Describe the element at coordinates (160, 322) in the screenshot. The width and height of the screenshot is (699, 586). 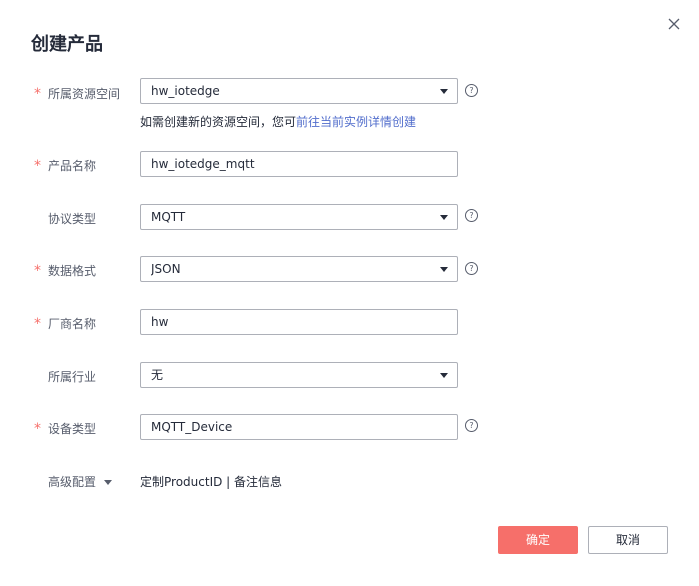
I see `manufacturer-value: hw` at that location.